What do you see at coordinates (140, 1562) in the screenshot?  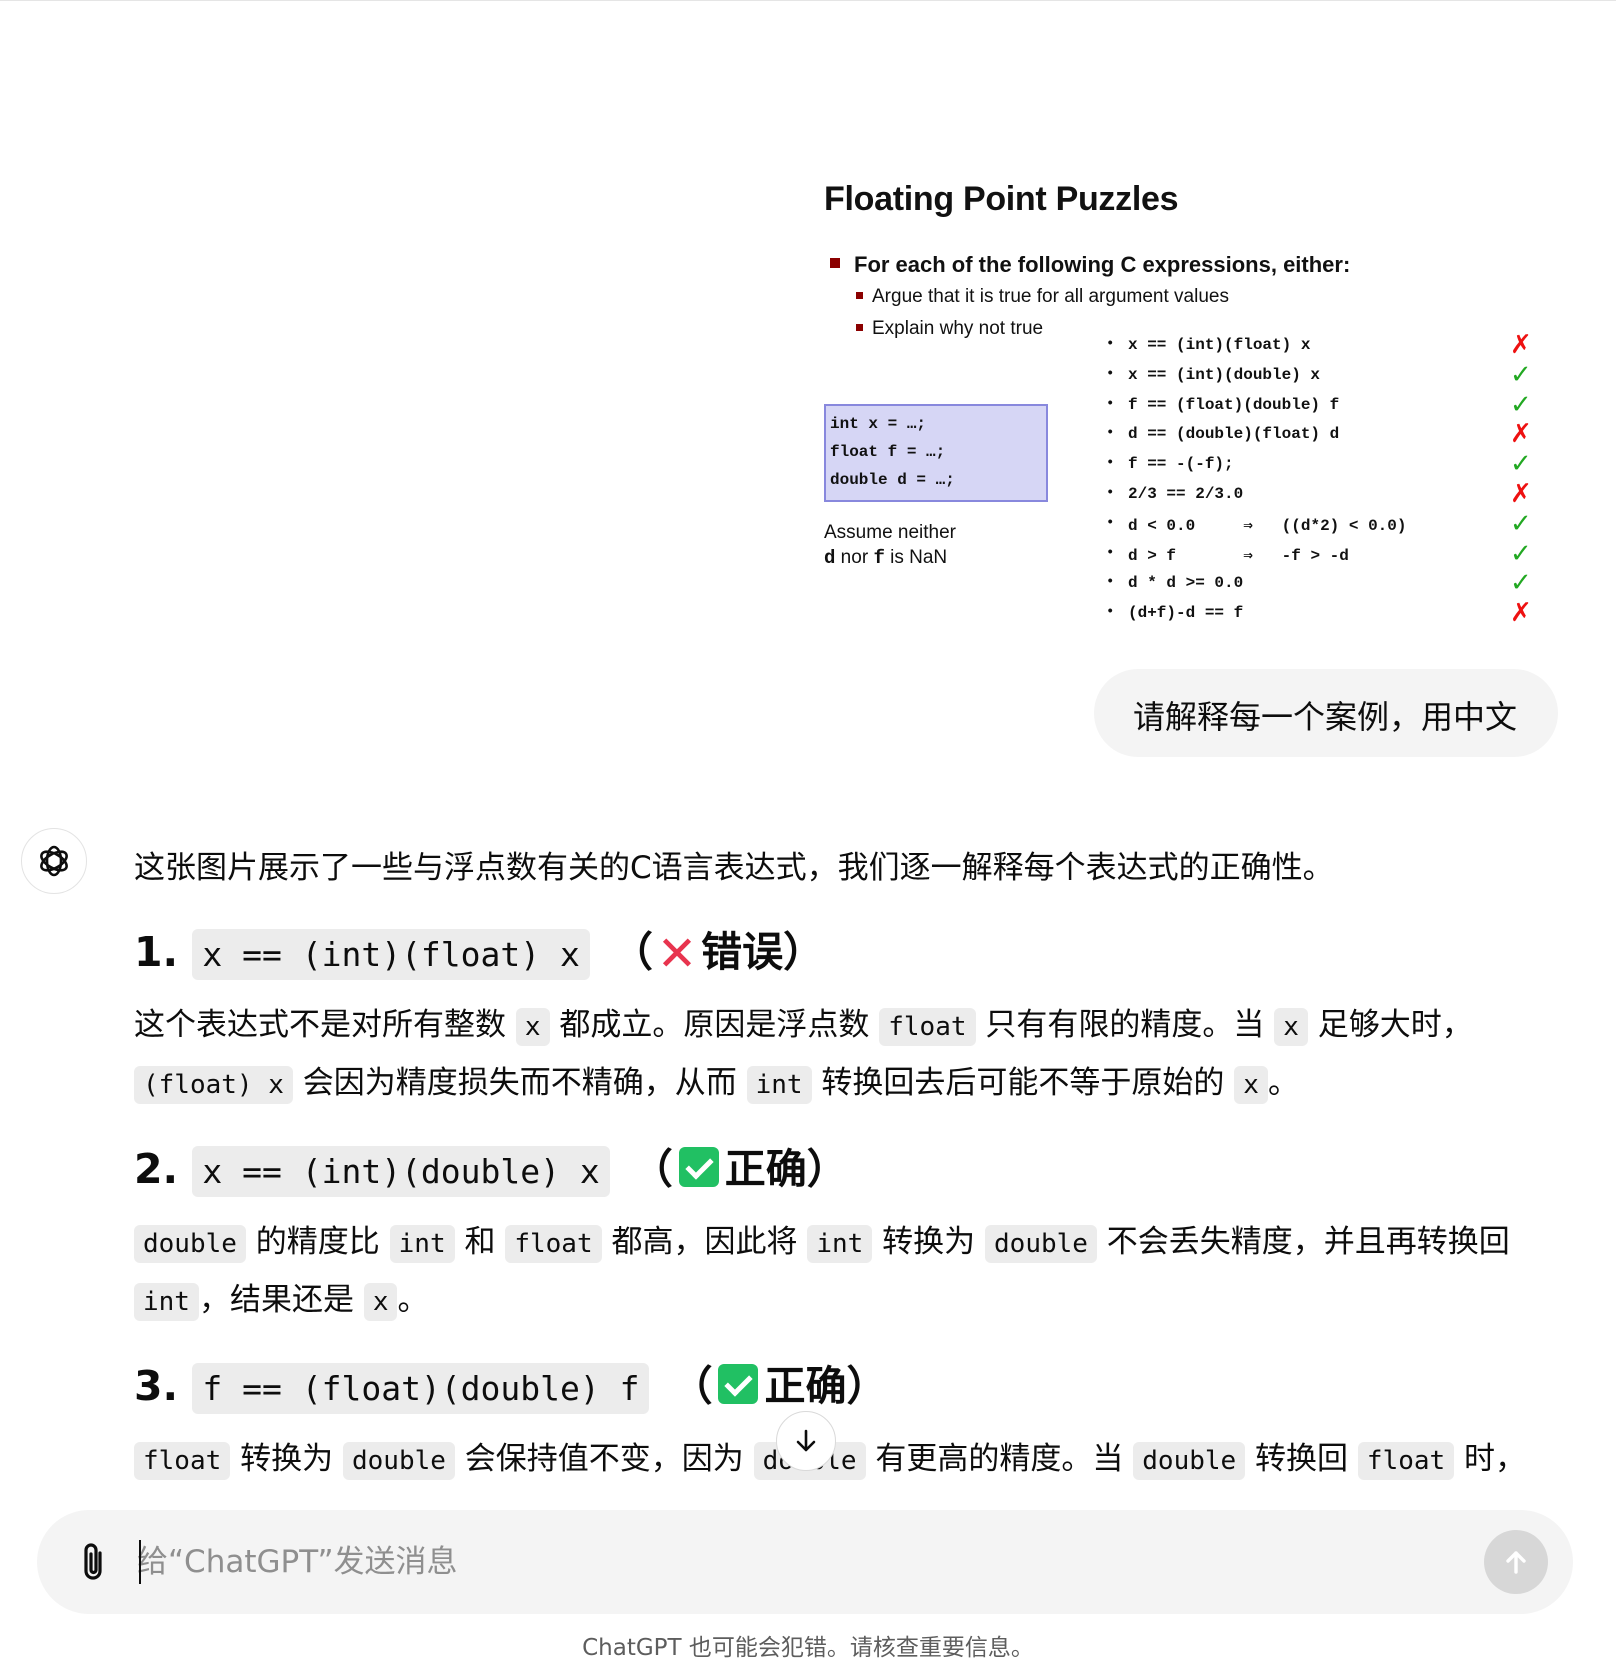 I see `text-caret` at bounding box center [140, 1562].